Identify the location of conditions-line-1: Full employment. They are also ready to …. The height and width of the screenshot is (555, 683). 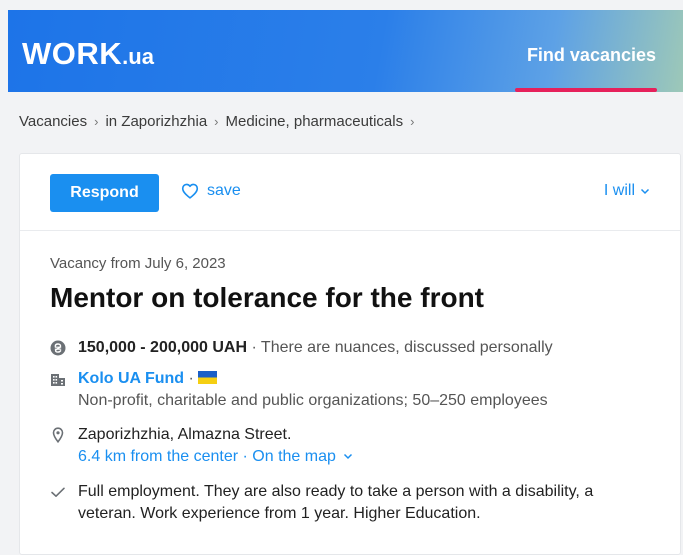
(336, 491).